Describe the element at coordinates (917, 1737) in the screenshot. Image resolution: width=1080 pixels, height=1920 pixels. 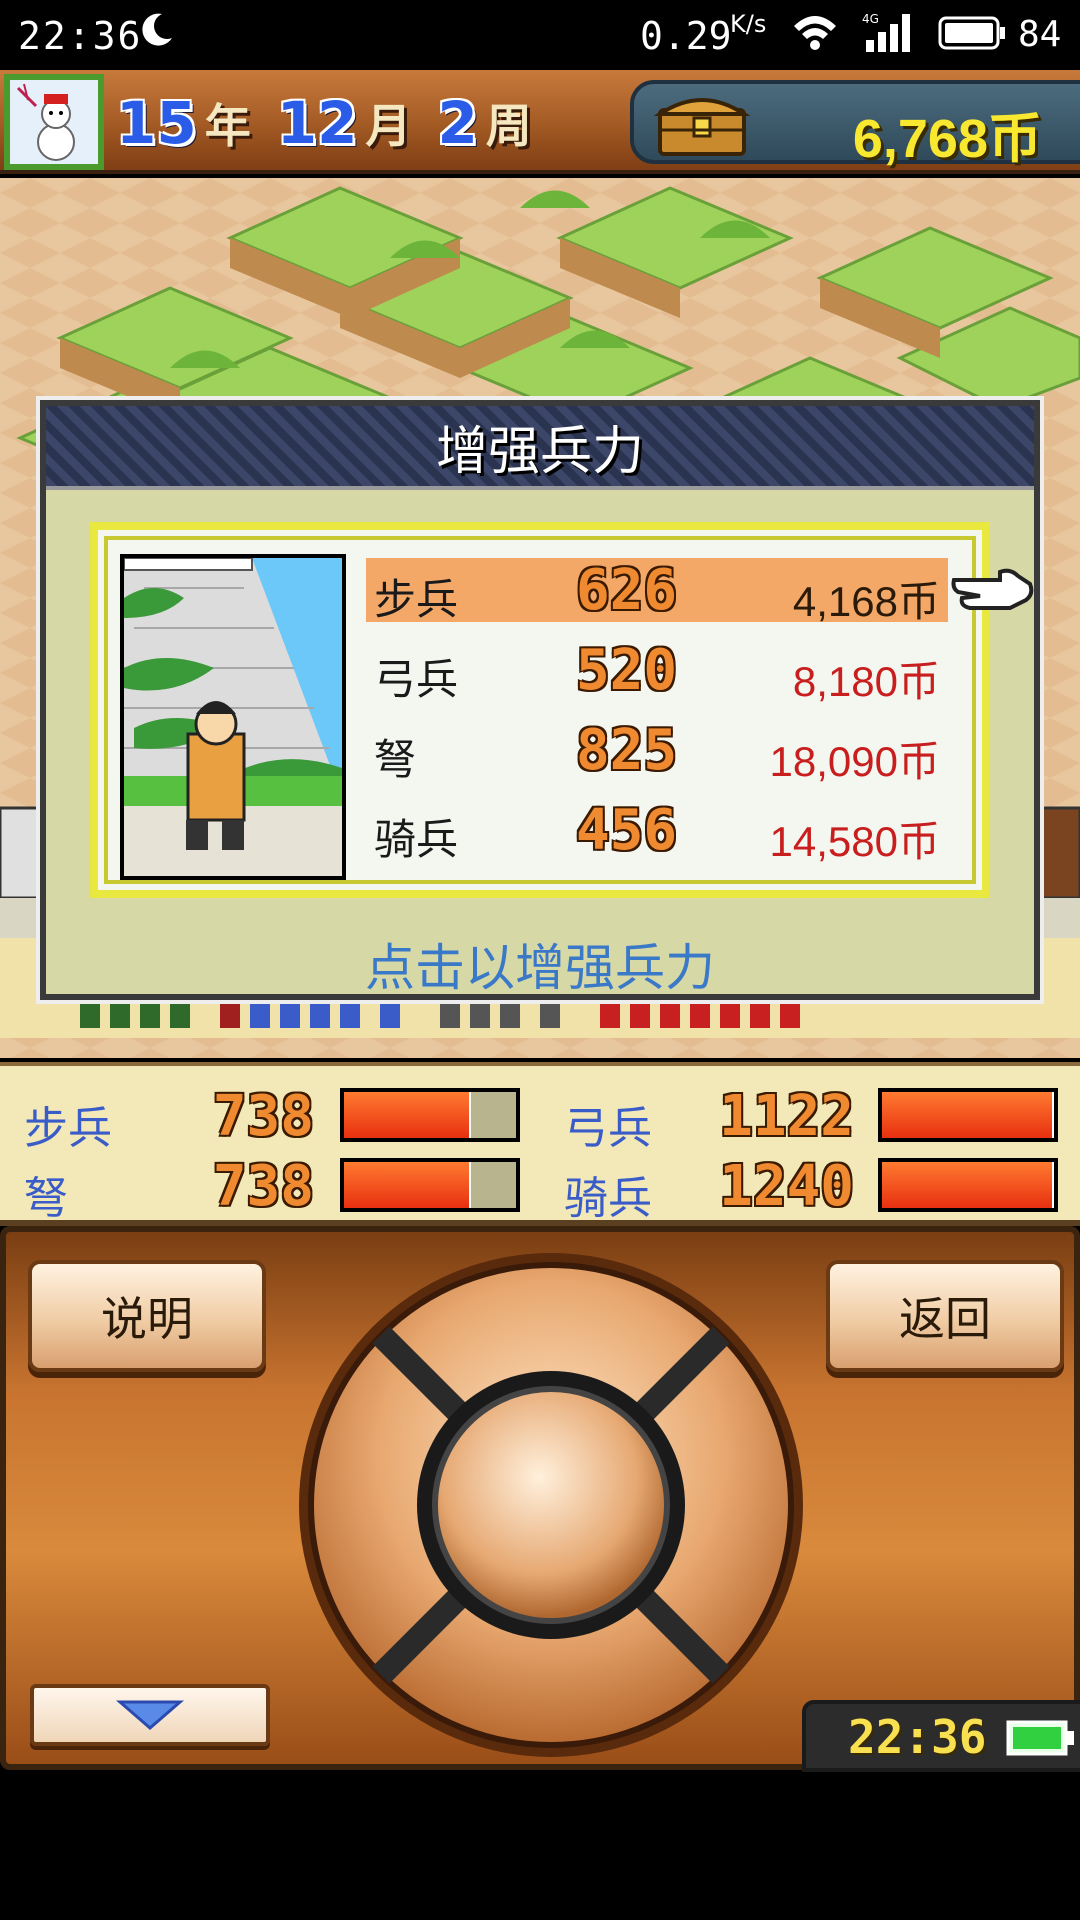
I see `clock-time: 22:36` at that location.